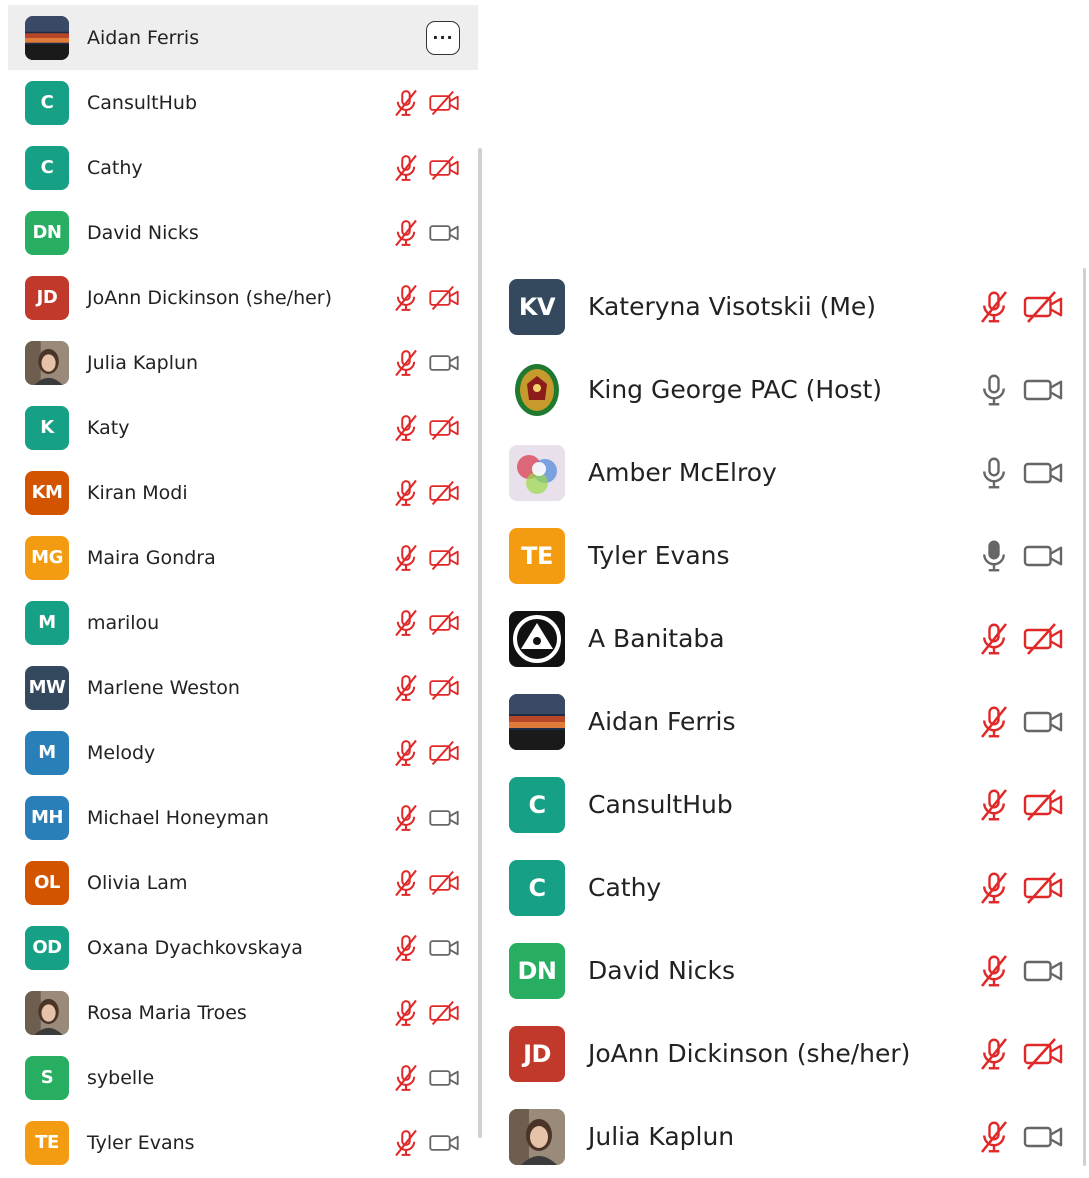  Describe the element at coordinates (243, 1012) in the screenshot. I see `participant-row-rosa-maria-troes: Rosa Maria Troes` at that location.